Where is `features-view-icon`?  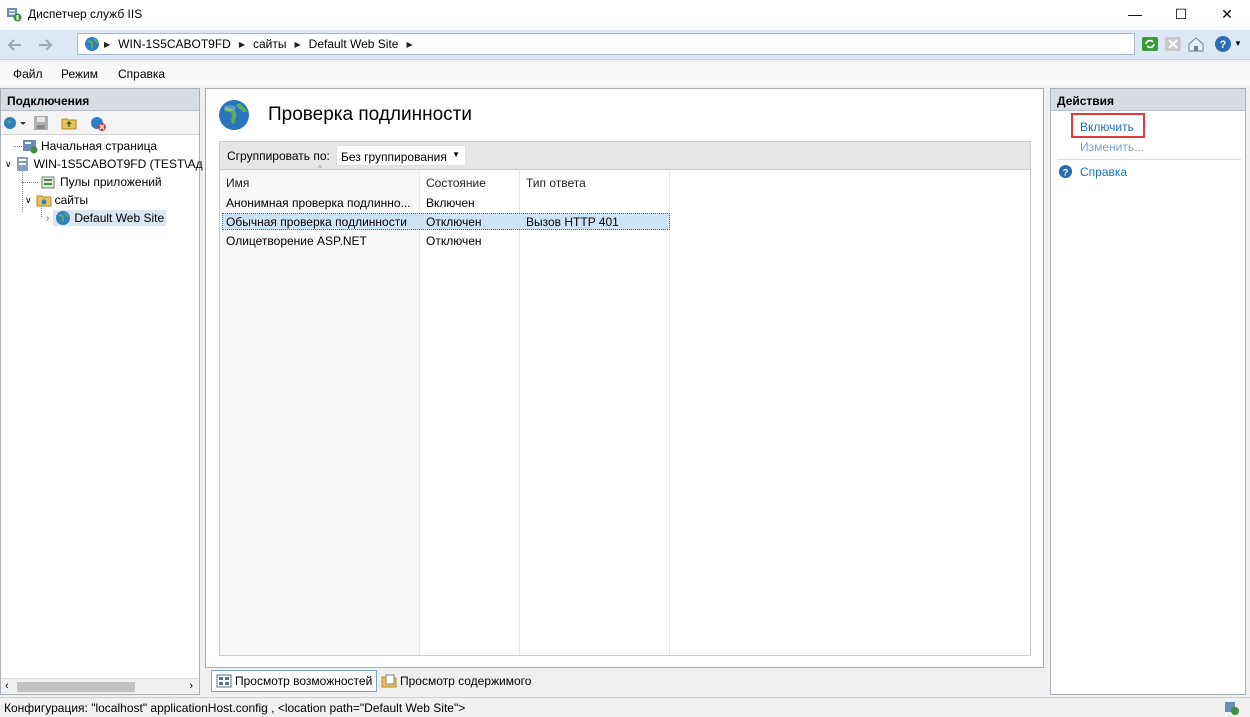 features-view-icon is located at coordinates (224, 681).